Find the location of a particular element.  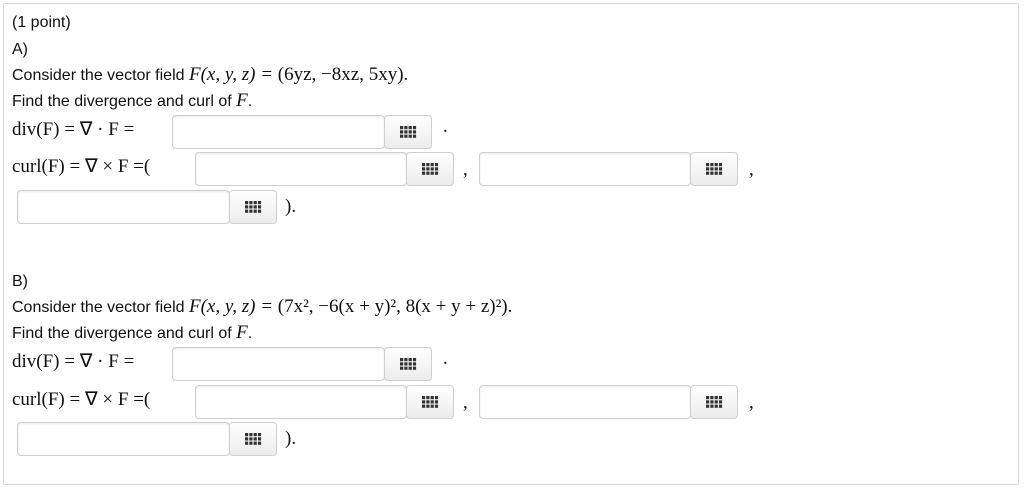

part-b-curl-x-editor-button is located at coordinates (430, 402).